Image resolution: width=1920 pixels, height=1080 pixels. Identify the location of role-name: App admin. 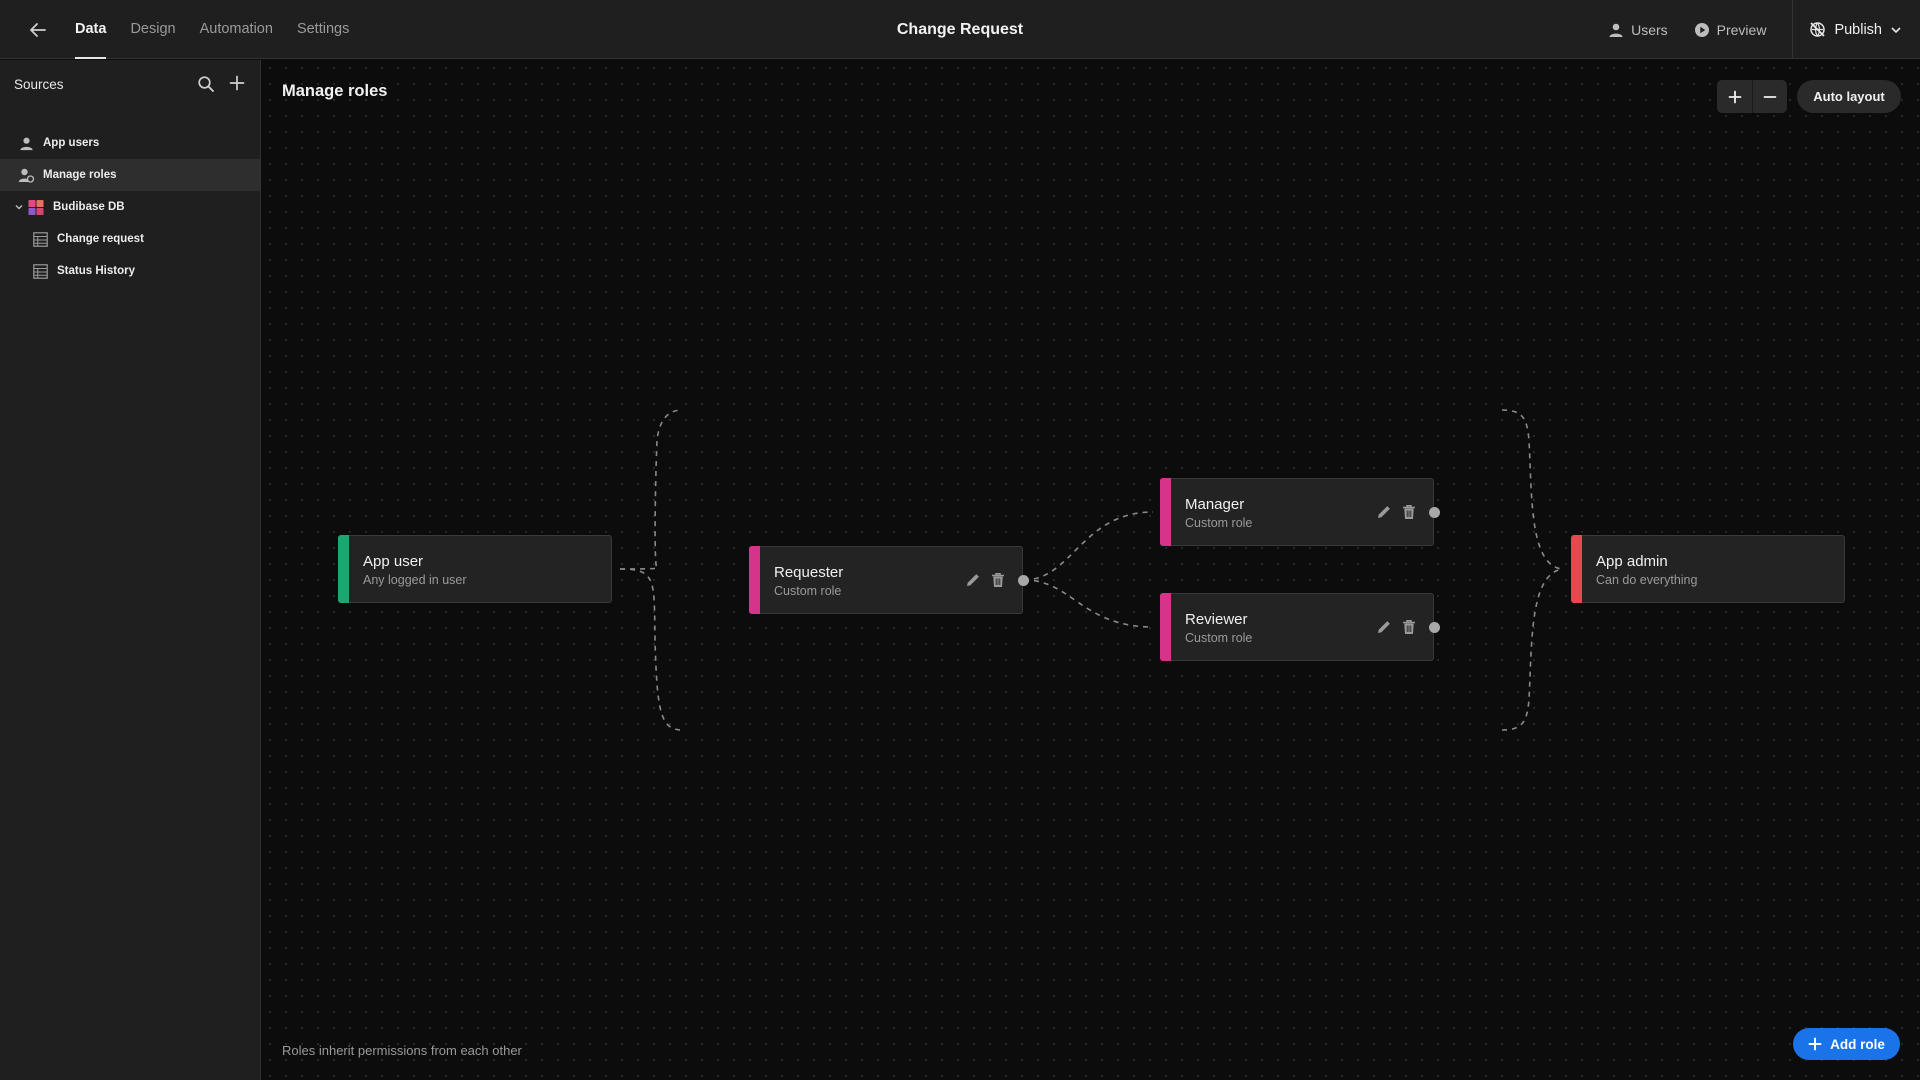
(1632, 561).